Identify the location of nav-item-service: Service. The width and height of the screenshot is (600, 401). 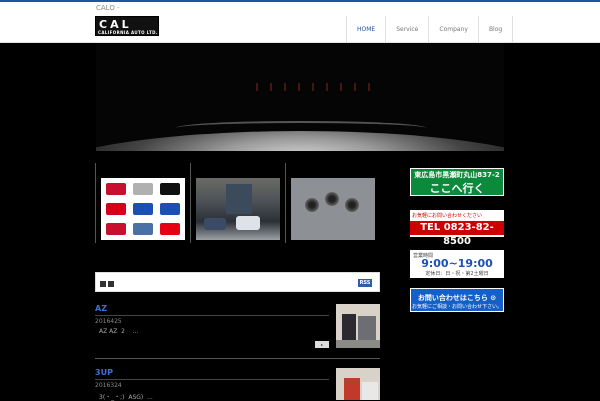
(406, 29).